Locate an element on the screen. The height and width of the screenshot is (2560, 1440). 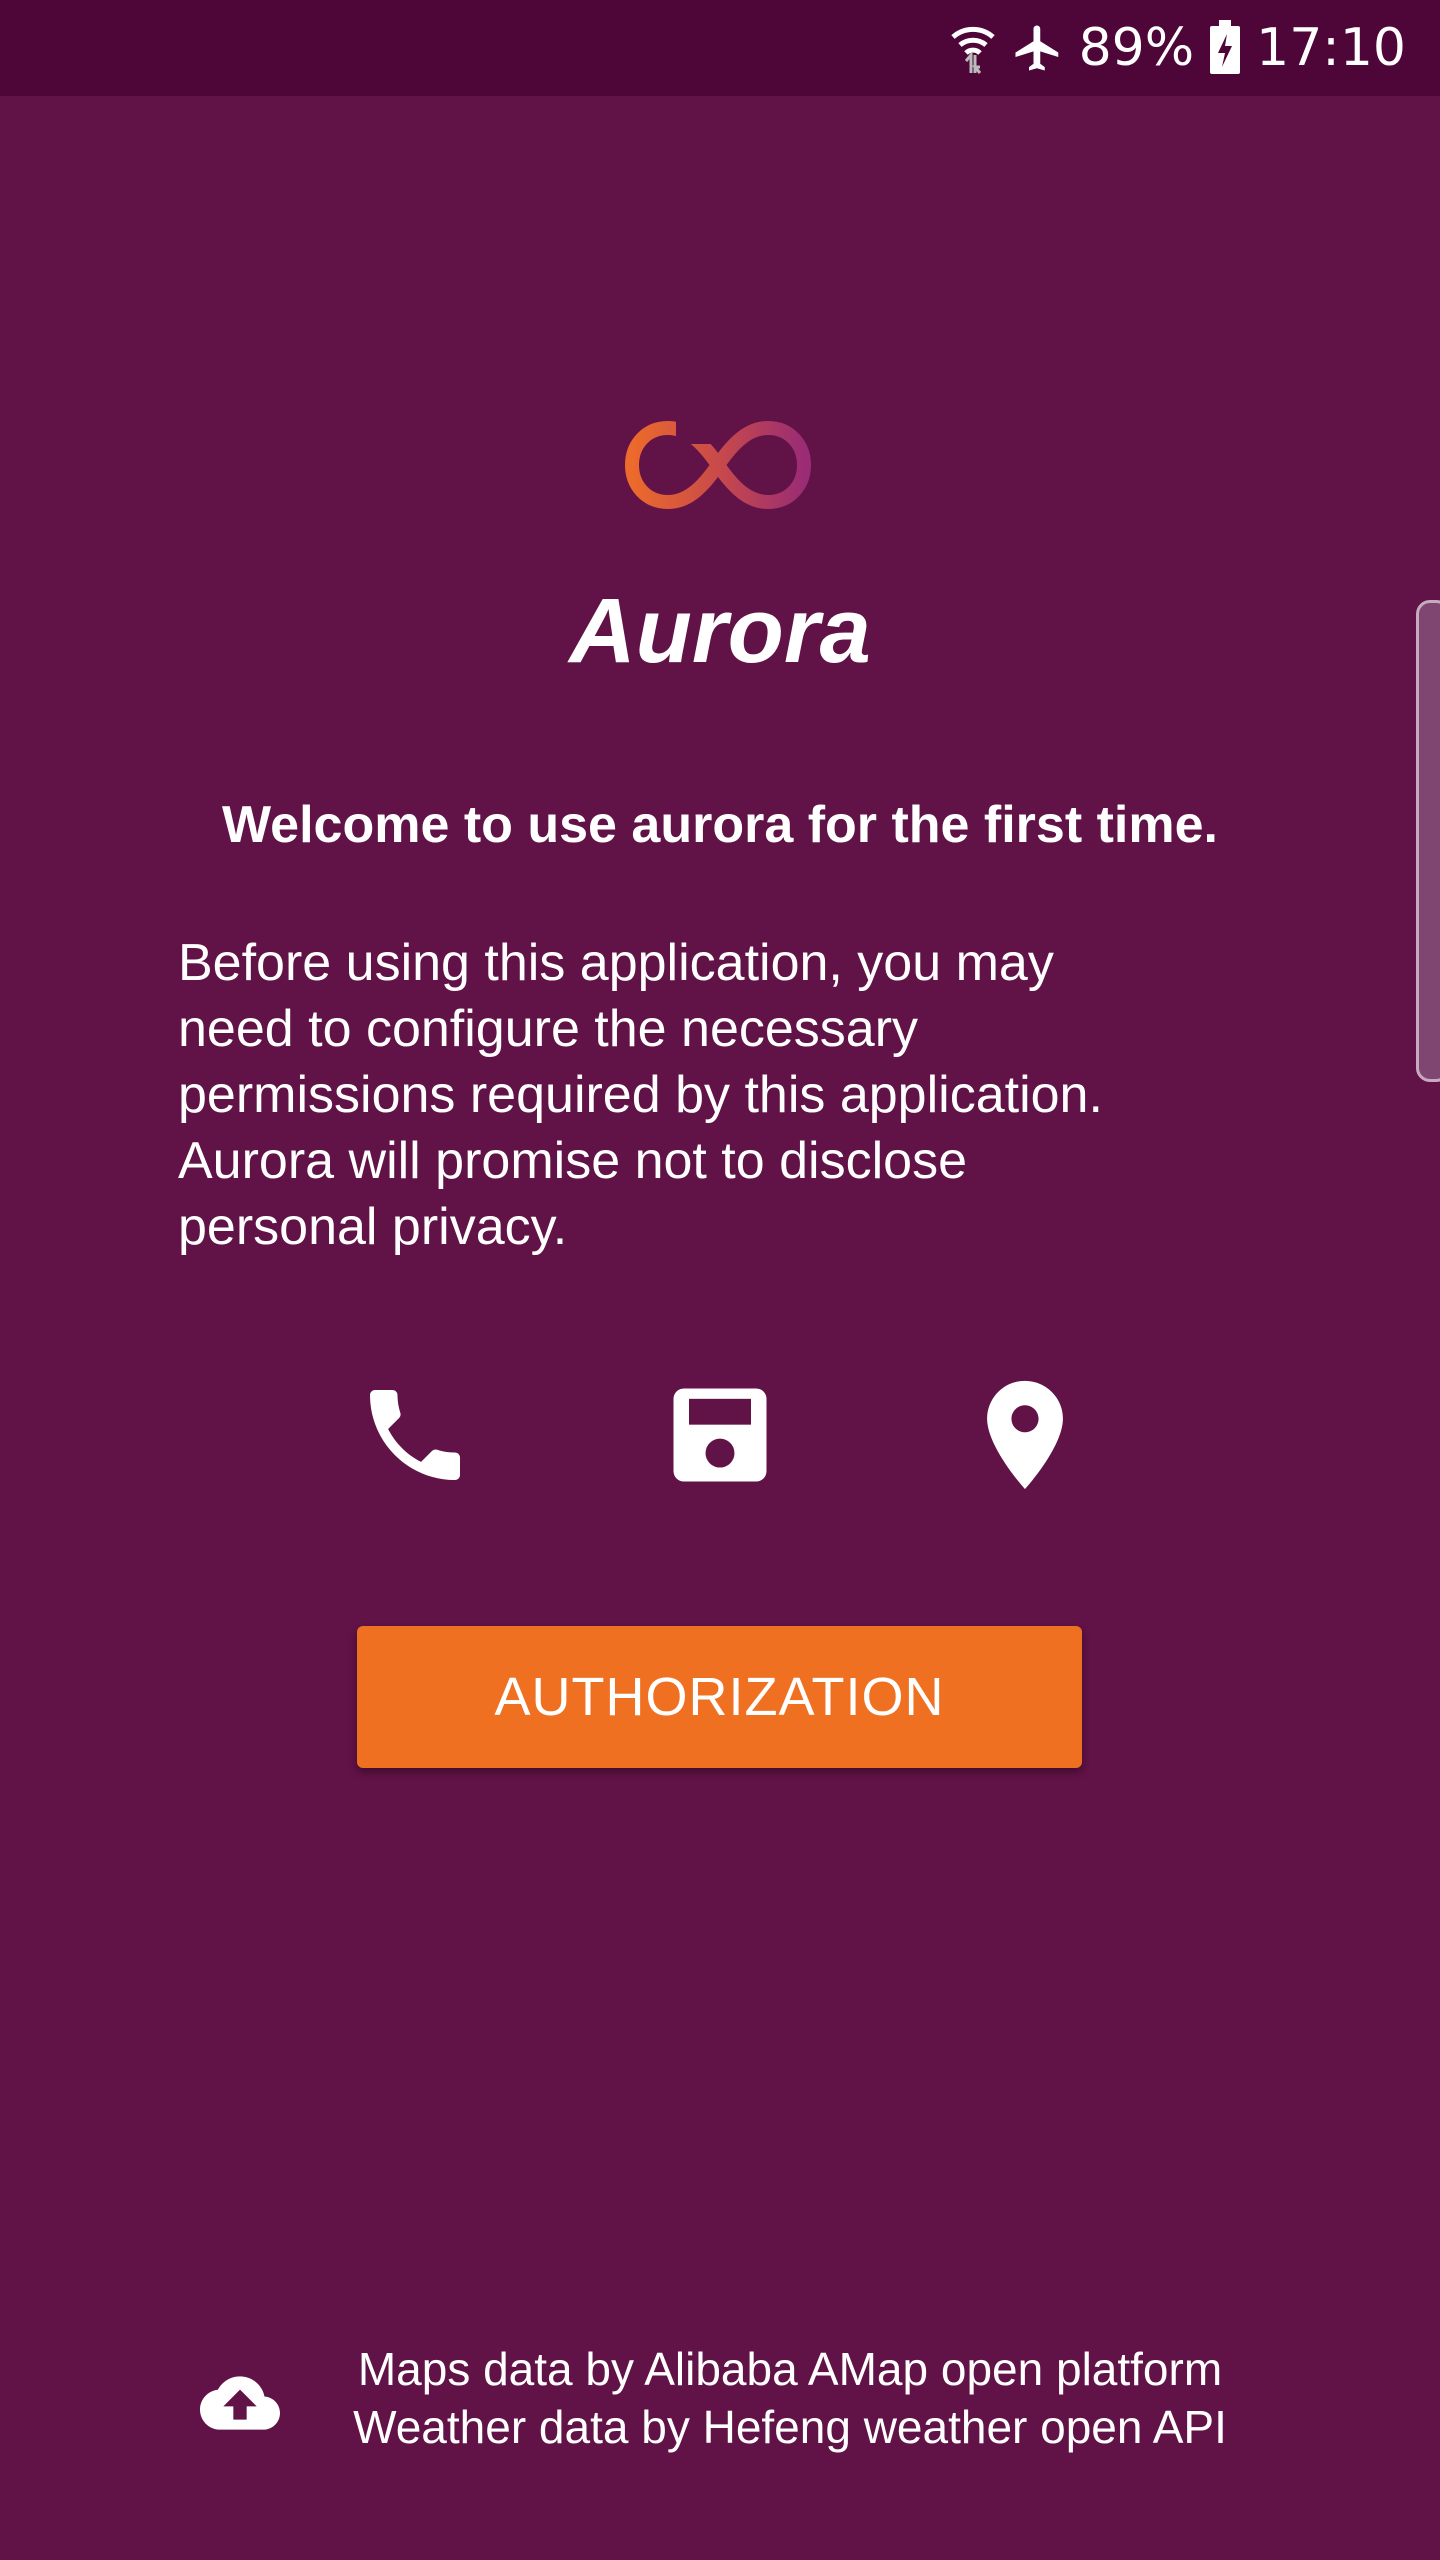
permission-icons is located at coordinates (720, 1435).